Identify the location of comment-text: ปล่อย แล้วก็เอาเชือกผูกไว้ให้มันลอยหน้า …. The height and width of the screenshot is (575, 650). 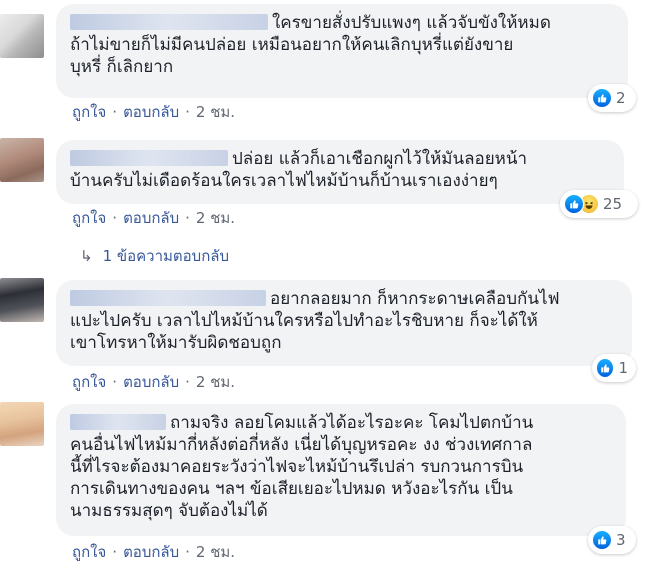
(299, 170).